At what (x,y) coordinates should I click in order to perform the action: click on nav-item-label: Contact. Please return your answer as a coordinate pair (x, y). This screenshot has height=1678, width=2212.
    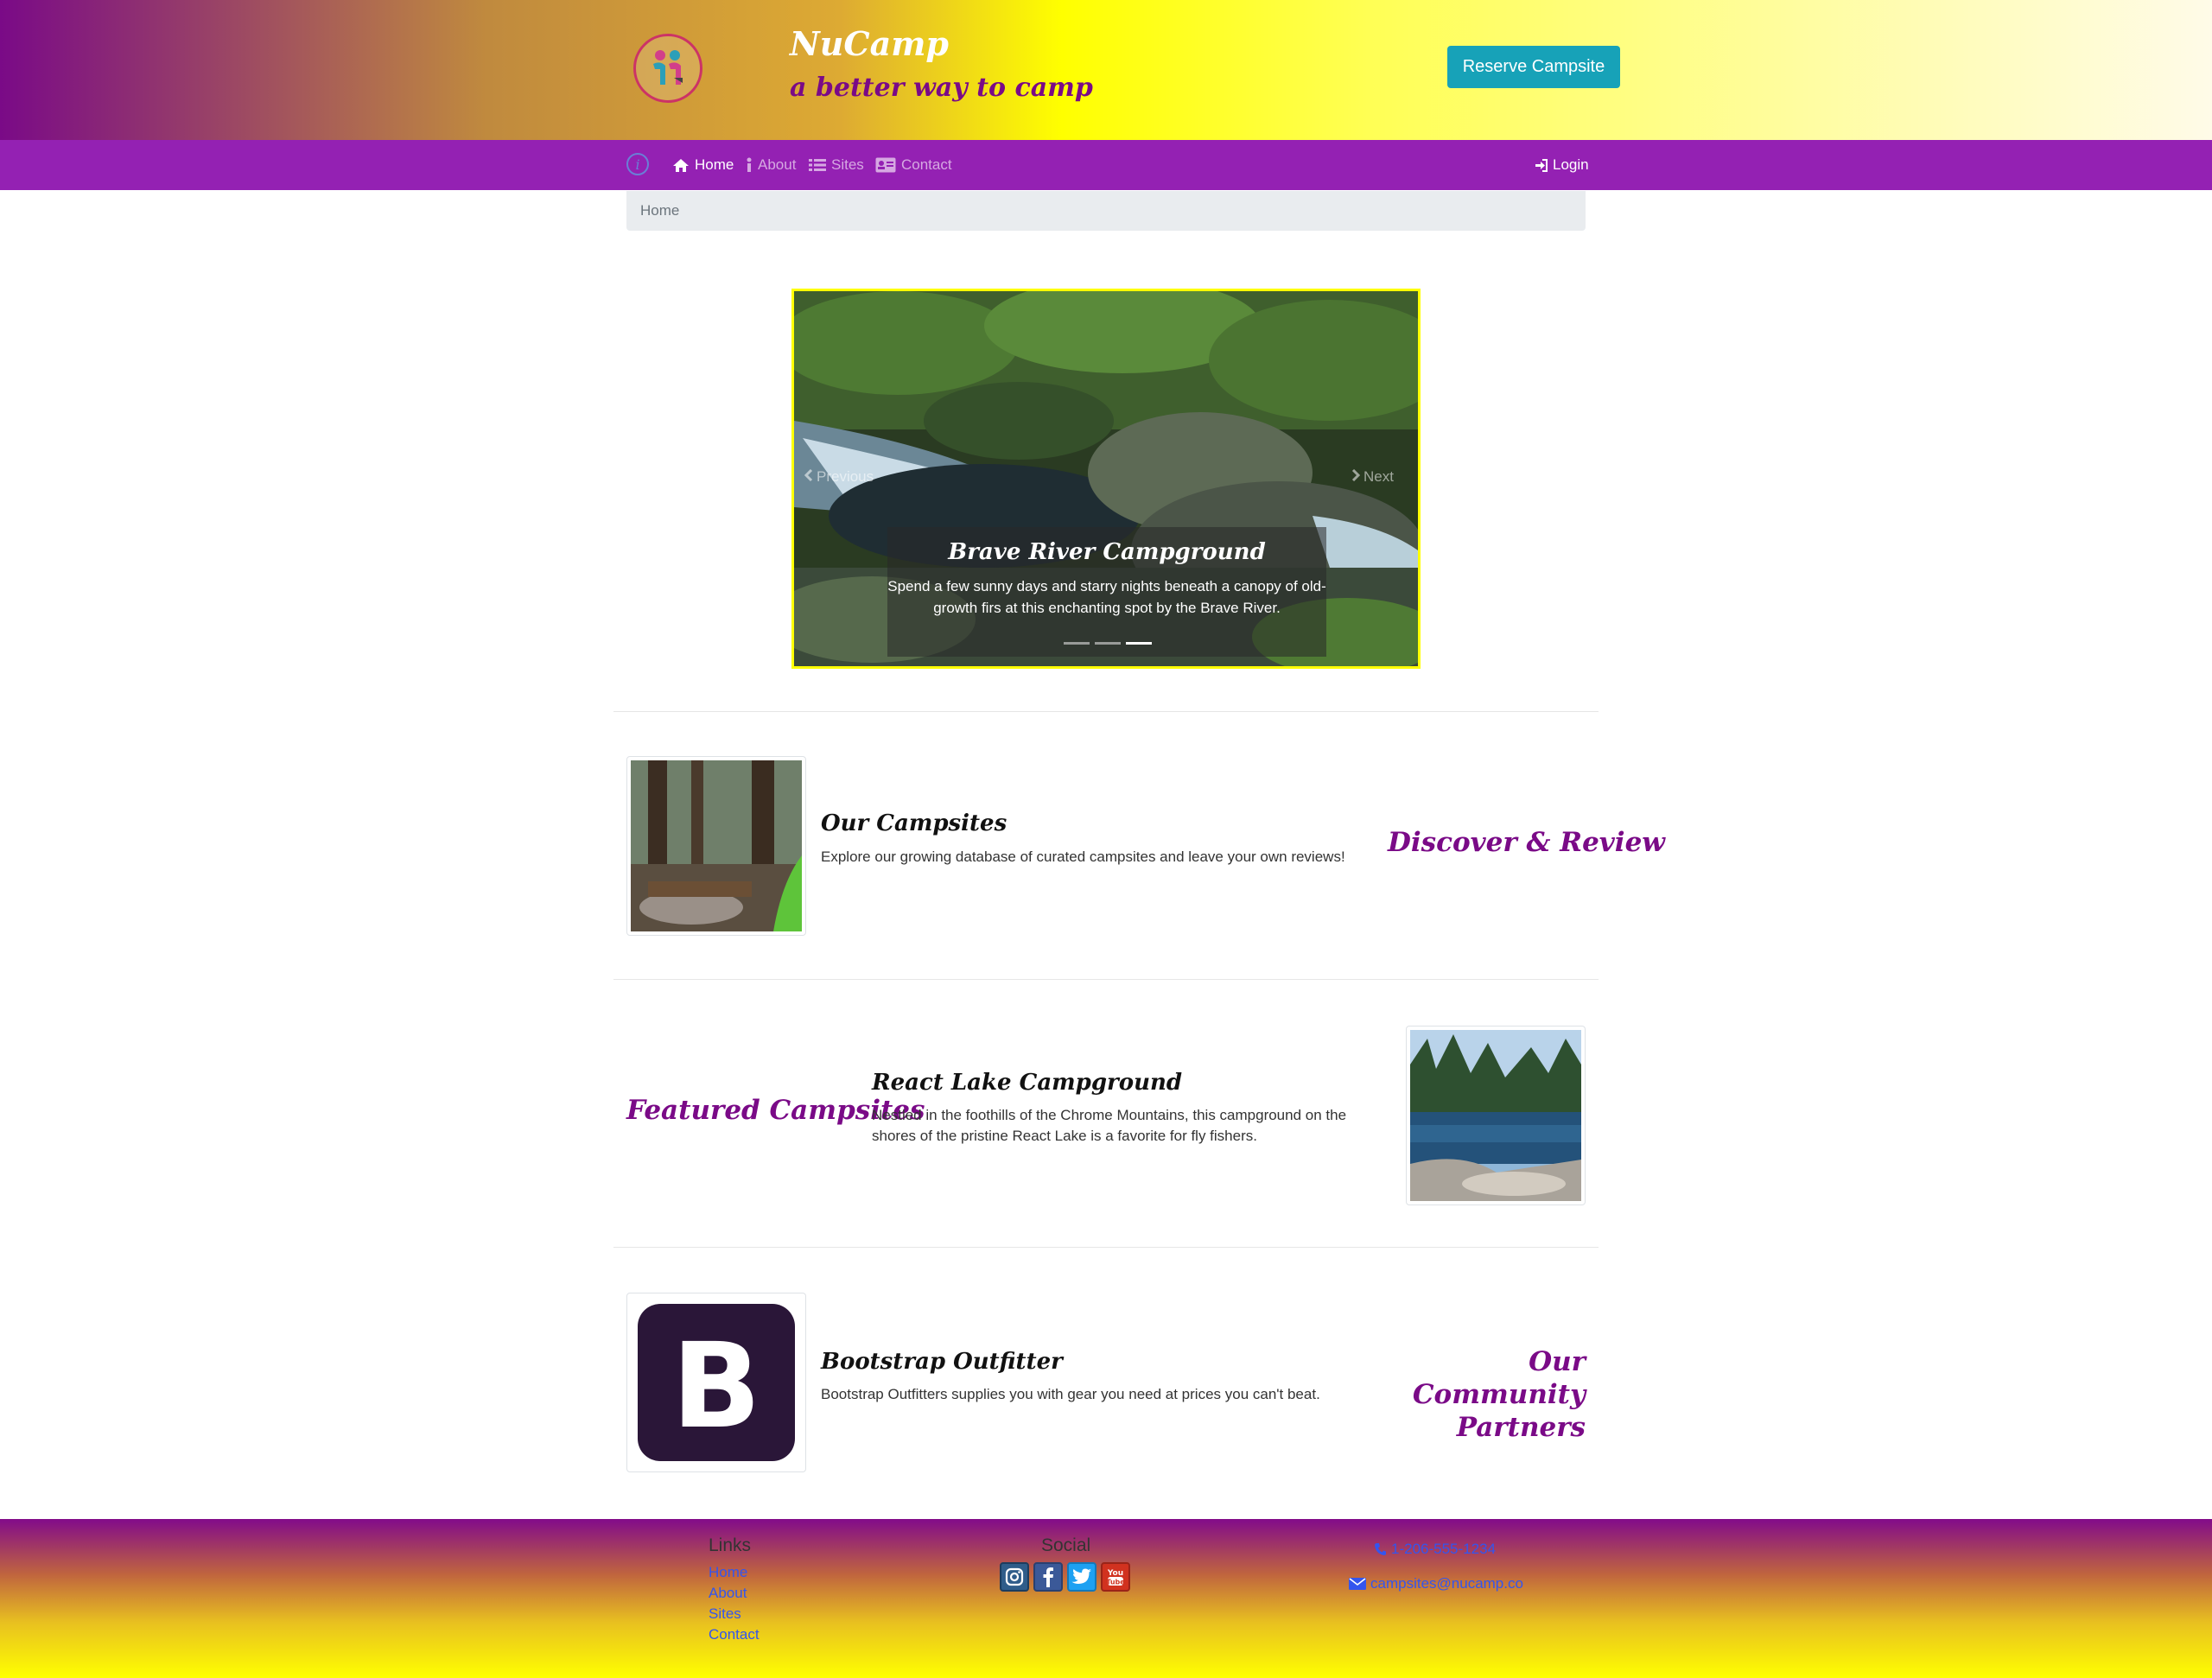
    Looking at the image, I should click on (926, 165).